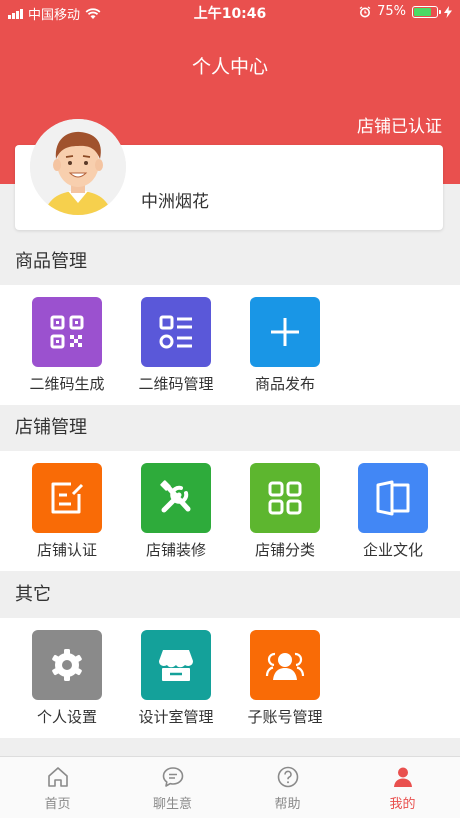 This screenshot has width=460, height=818. I want to click on tab-home: 首页, so click(57, 788).